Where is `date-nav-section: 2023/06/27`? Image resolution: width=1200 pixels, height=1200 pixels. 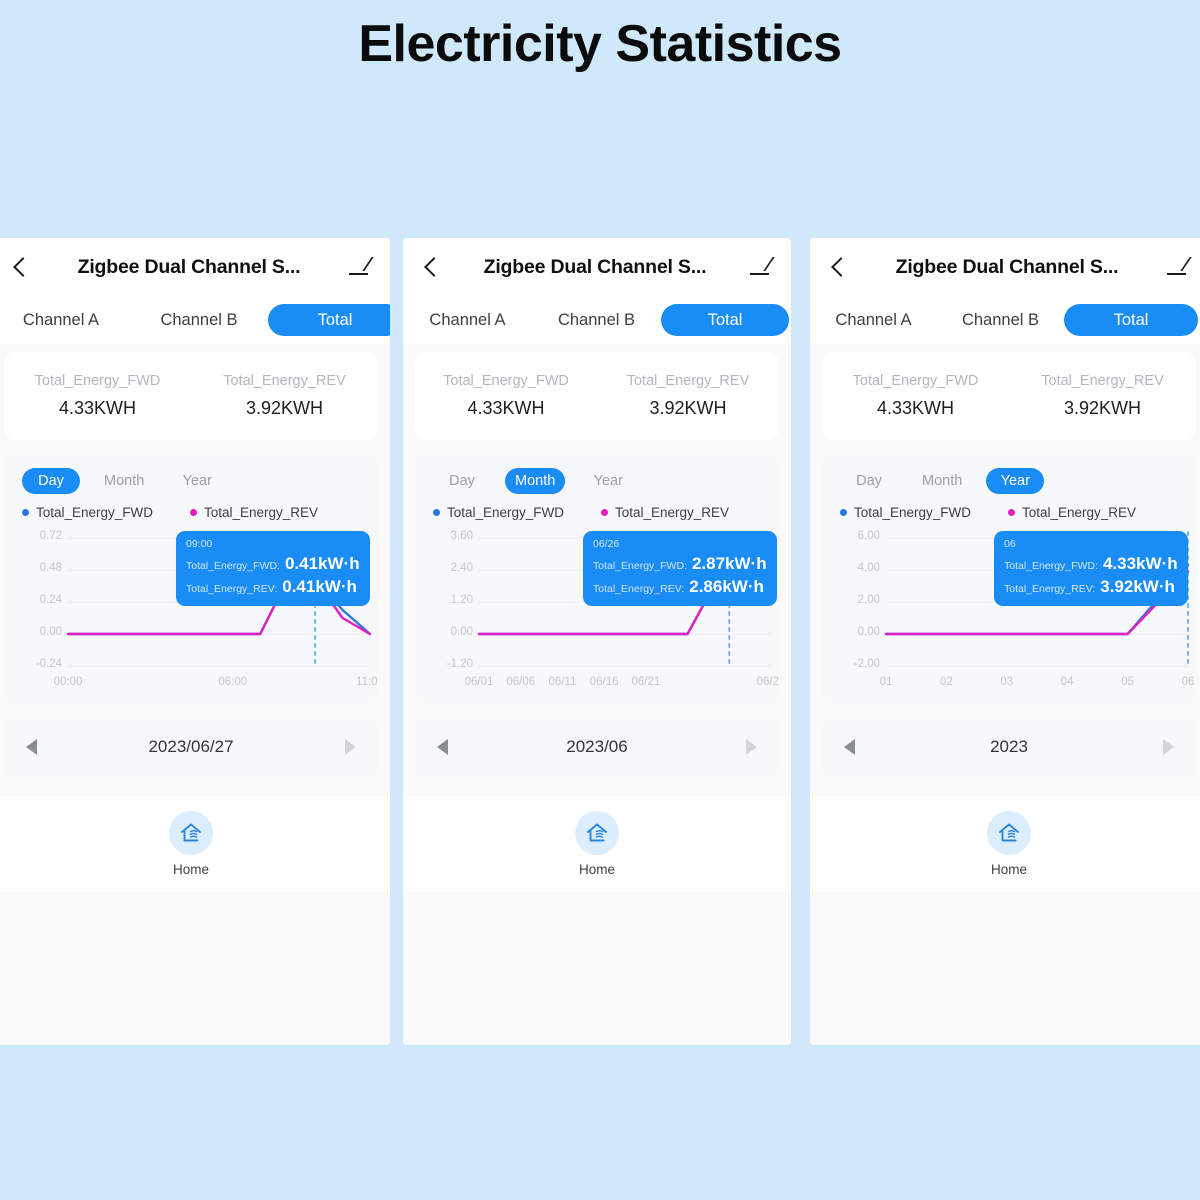 date-nav-section: 2023/06/27 is located at coordinates (195, 741).